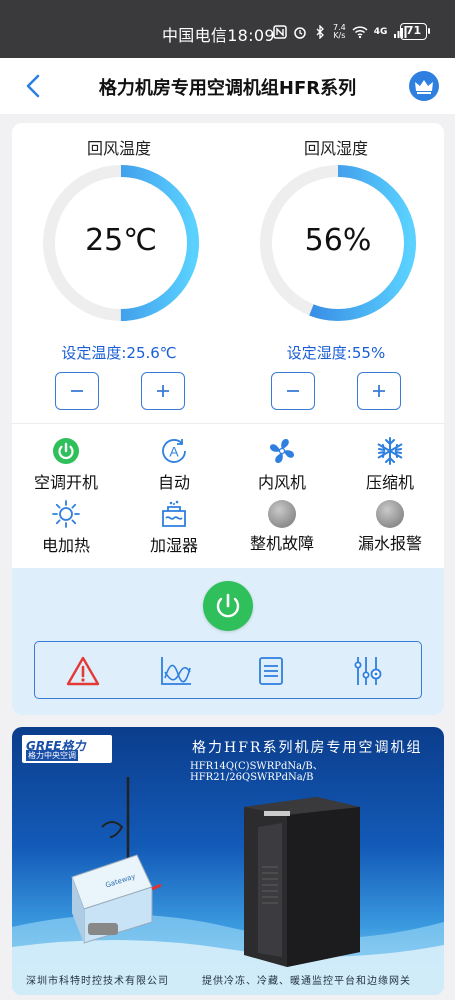 The width and height of the screenshot is (455, 1000). I want to click on power-toggle-button, so click(228, 606).